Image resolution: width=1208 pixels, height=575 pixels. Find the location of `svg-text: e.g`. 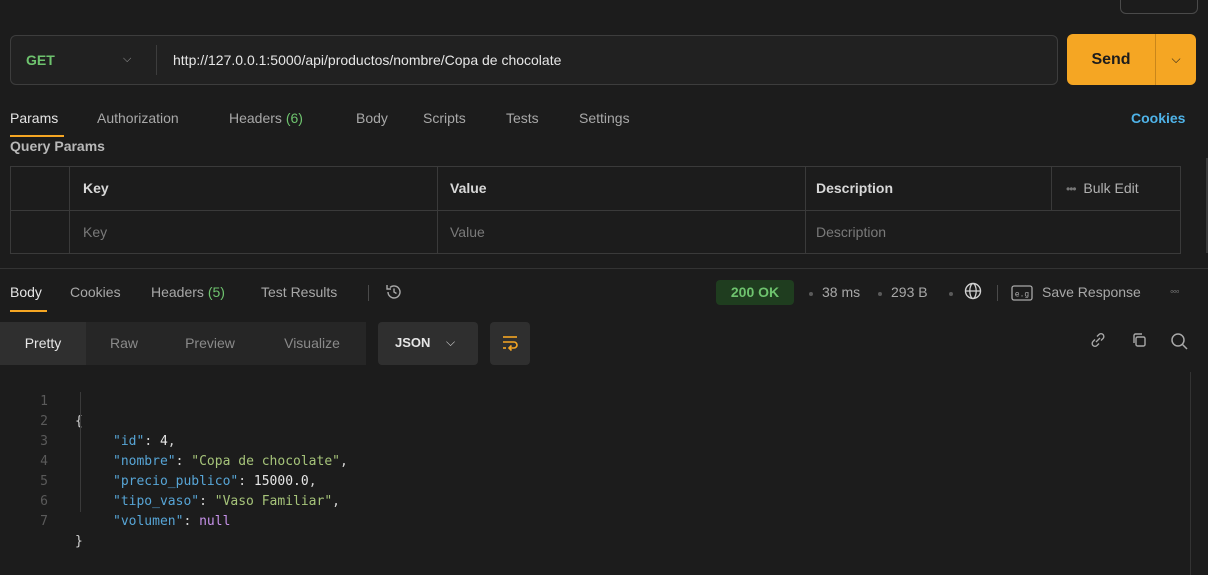

svg-text: e.g is located at coordinates (1022, 294).